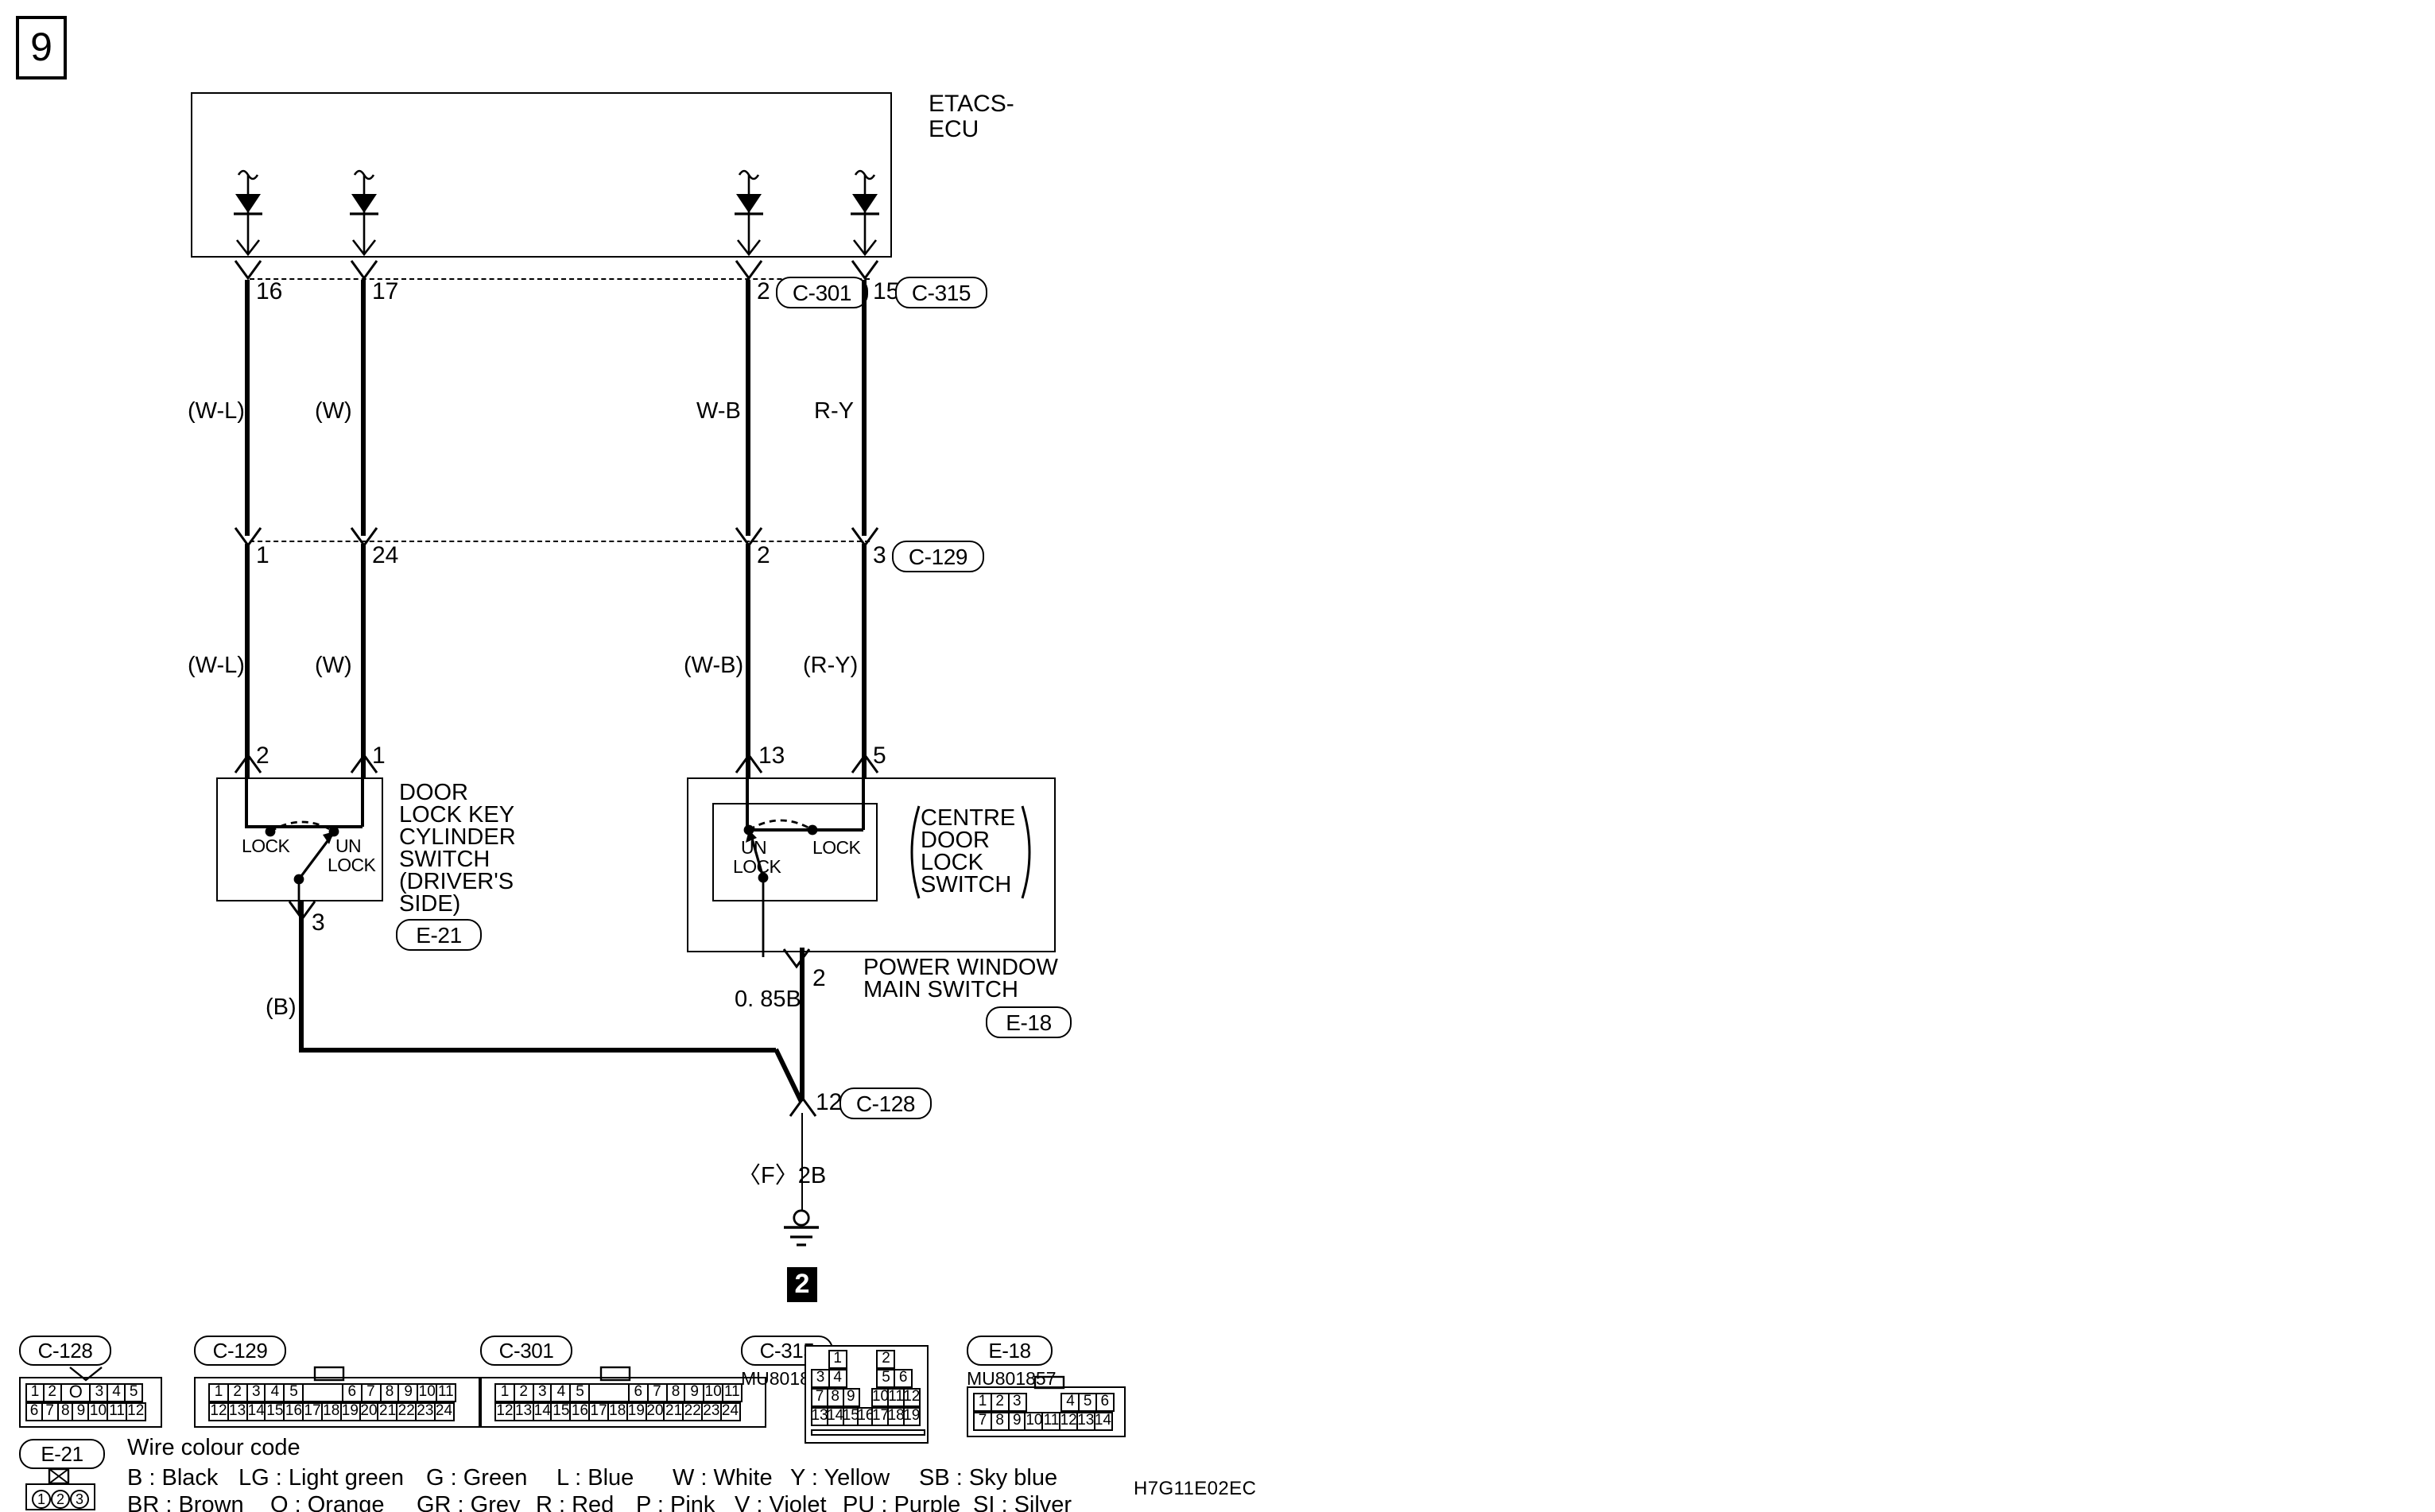 Image resolution: width=2435 pixels, height=1512 pixels. Describe the element at coordinates (754, 849) in the screenshot. I see `cdl-contact-unlock-line1: UN` at that location.